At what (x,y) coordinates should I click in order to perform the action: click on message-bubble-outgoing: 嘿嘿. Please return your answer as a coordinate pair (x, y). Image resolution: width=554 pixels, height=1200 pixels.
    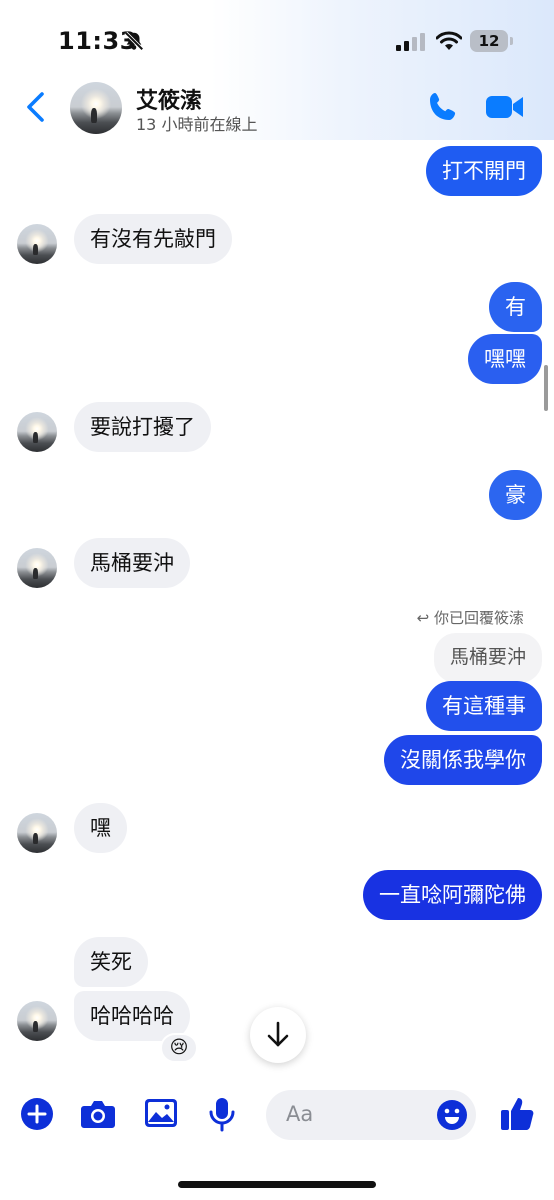
    Looking at the image, I should click on (505, 359).